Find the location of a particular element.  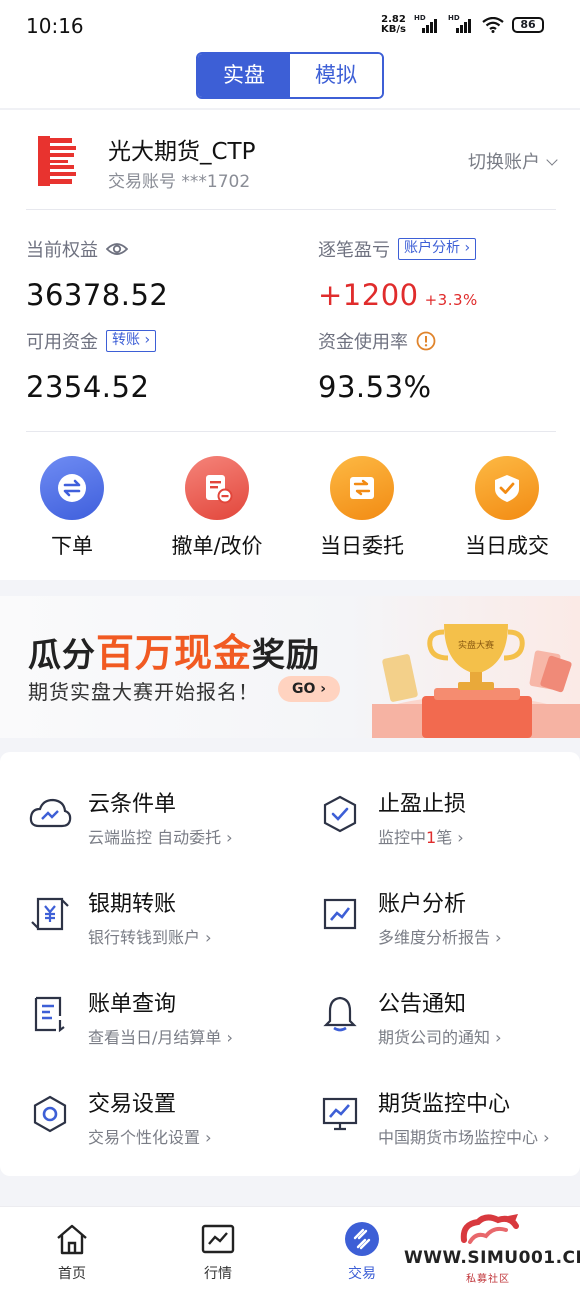

status-icons: 2.82 KB/s HD HD 86 is located at coordinates (462, 24).